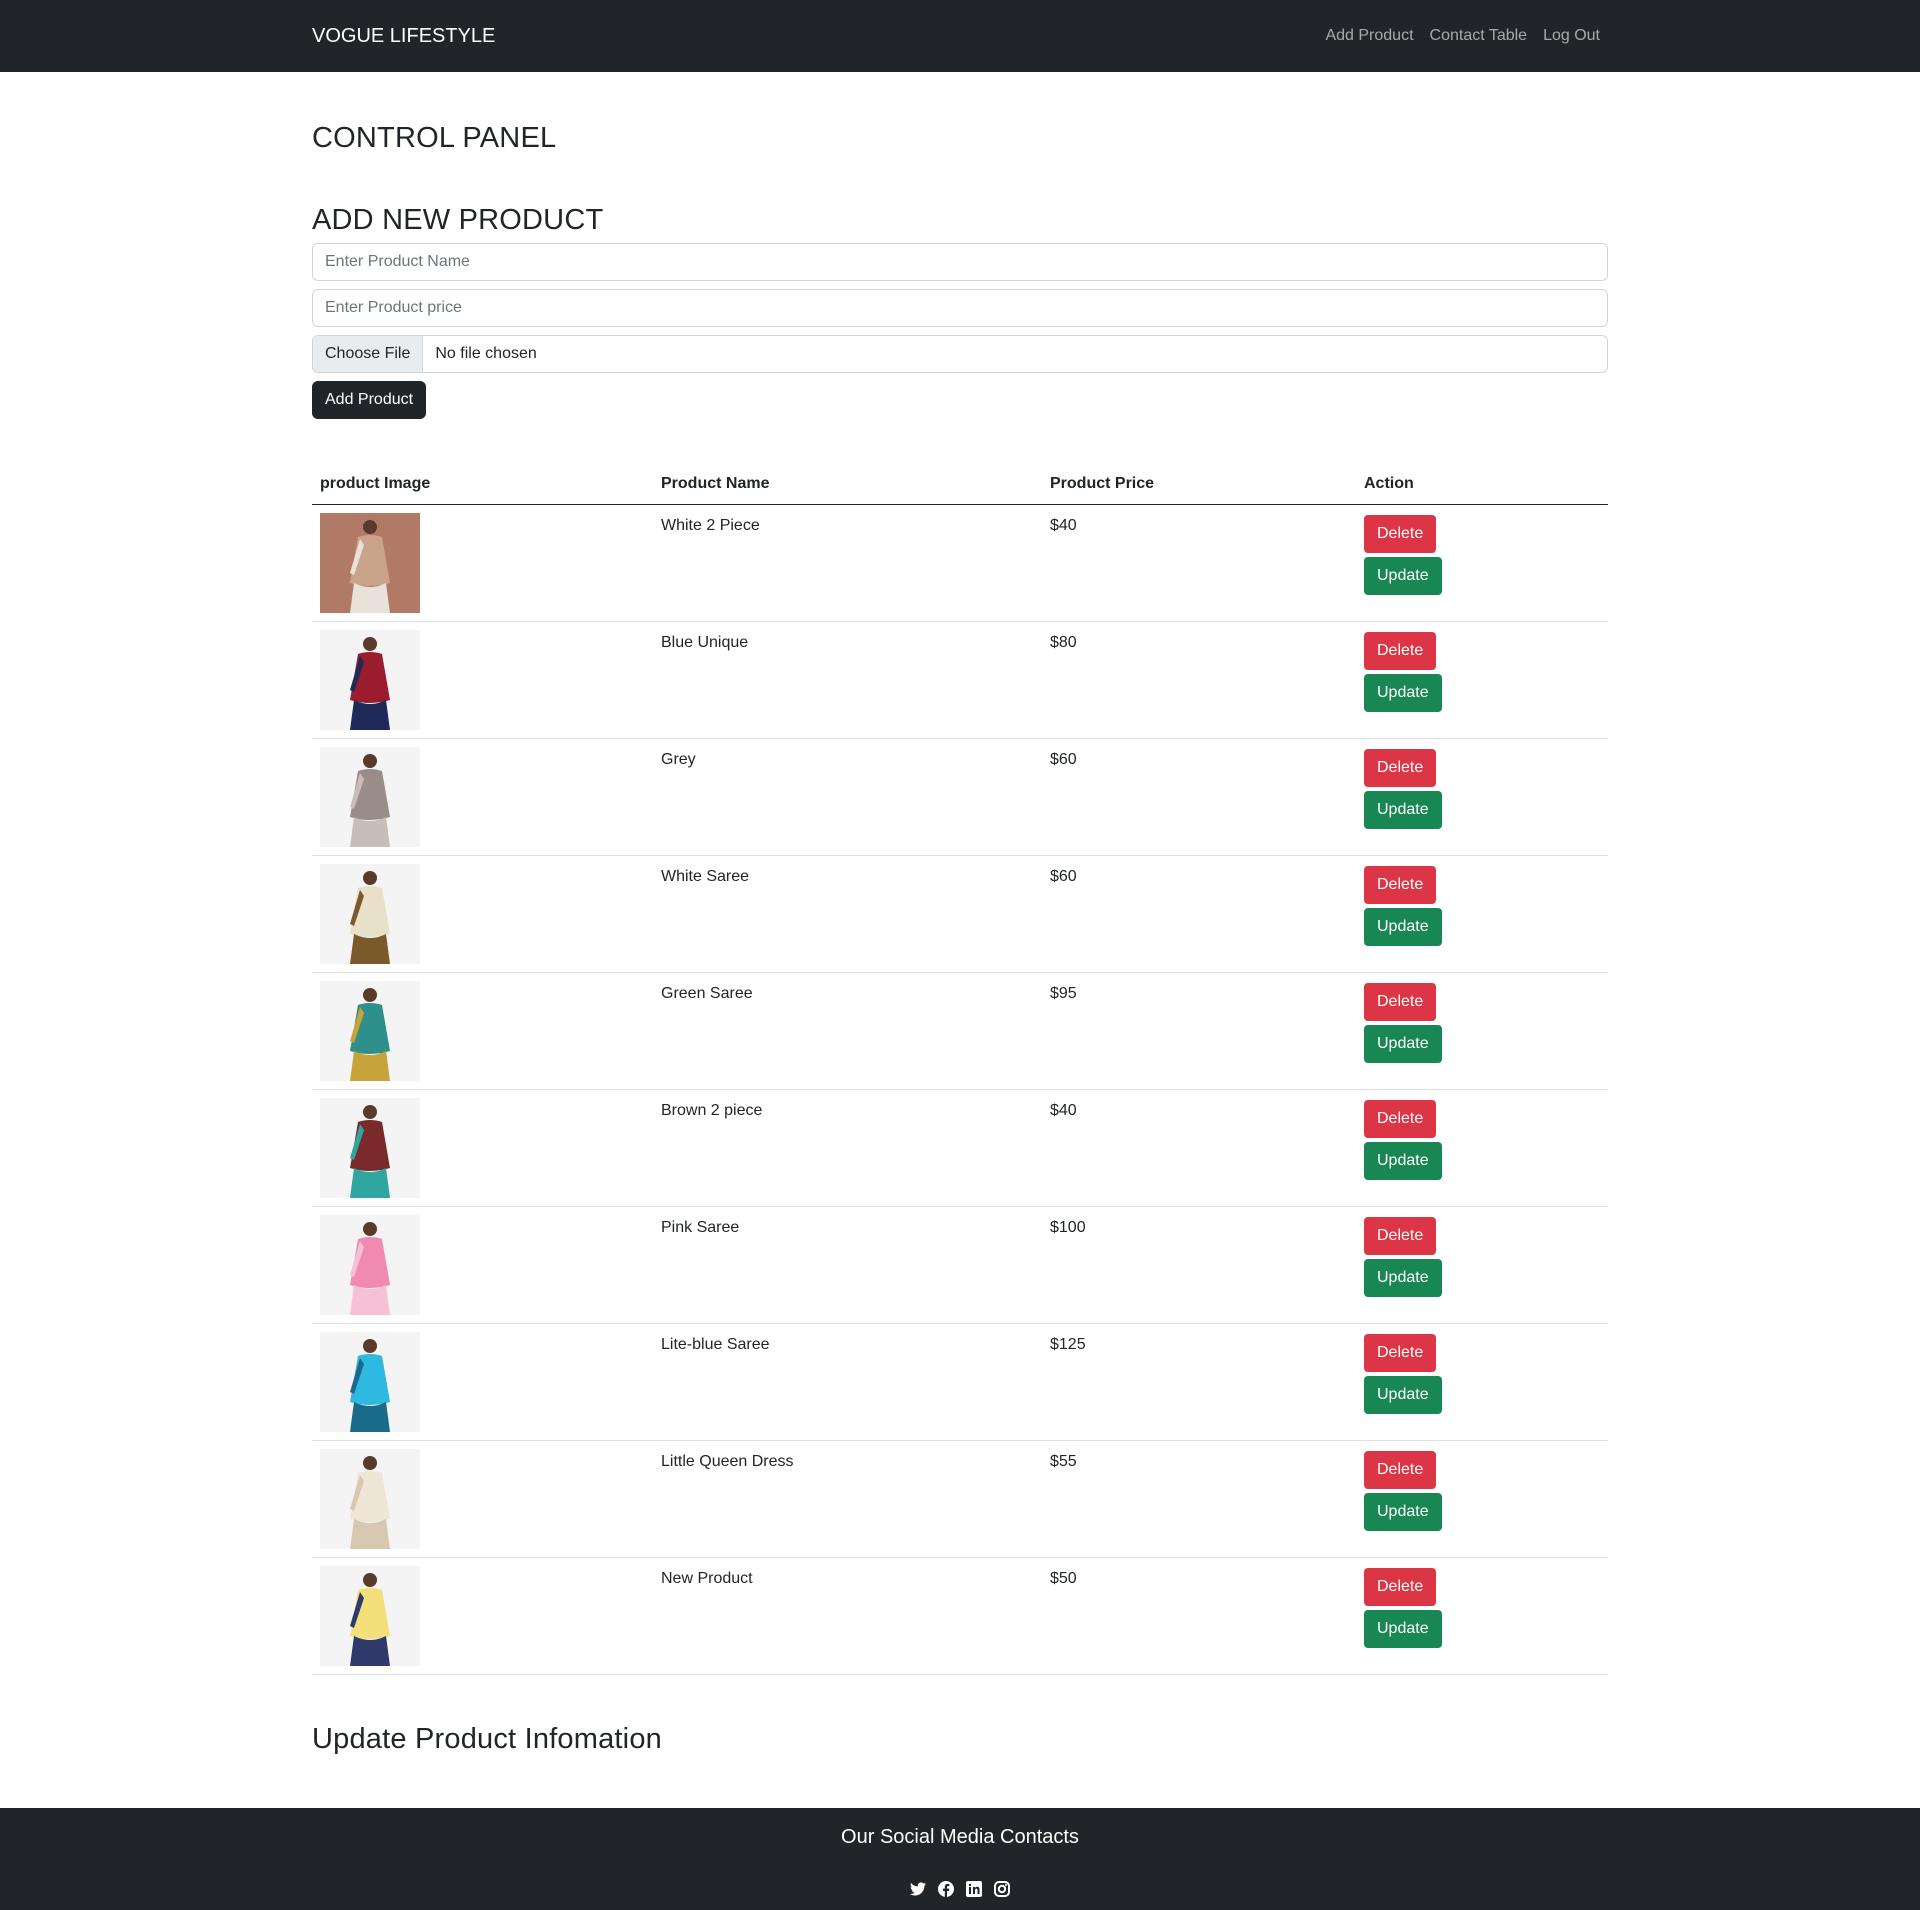 The image size is (1920, 1910). I want to click on product-price: $50, so click(1199, 1616).